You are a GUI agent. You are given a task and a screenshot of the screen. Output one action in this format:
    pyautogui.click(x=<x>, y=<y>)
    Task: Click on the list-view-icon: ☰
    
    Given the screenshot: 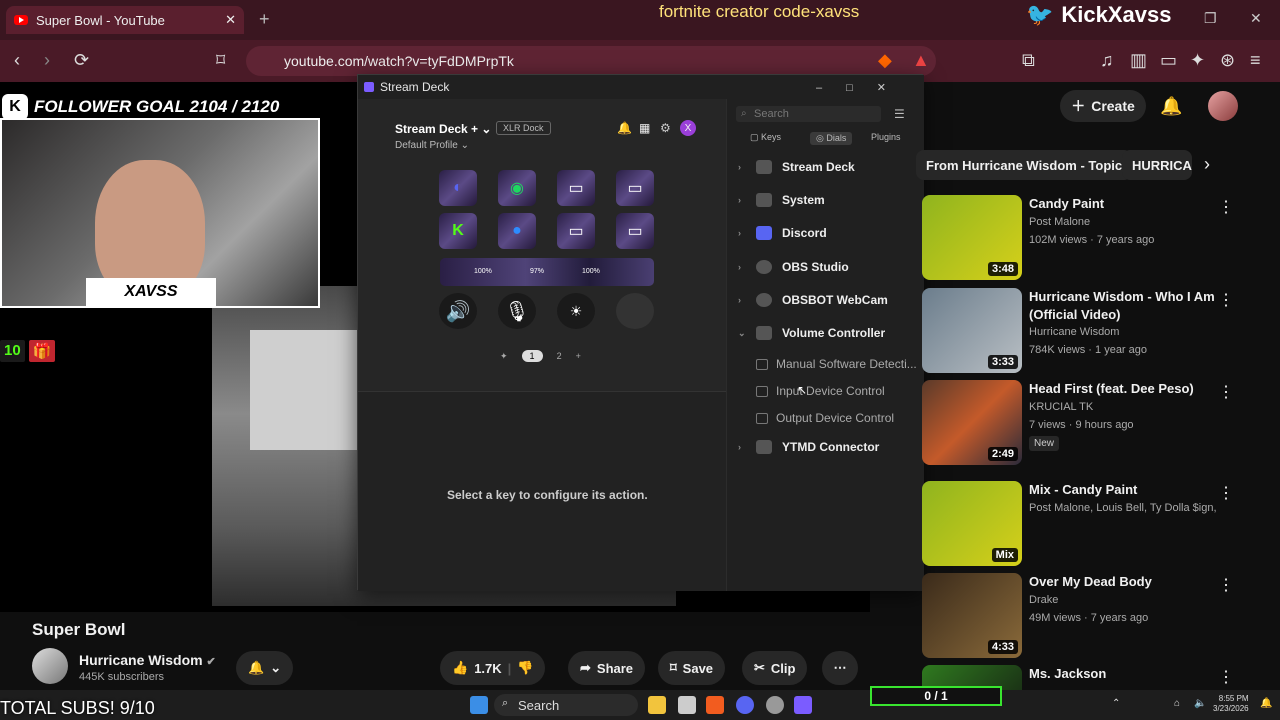 What is the action you would take?
    pyautogui.click(x=899, y=114)
    